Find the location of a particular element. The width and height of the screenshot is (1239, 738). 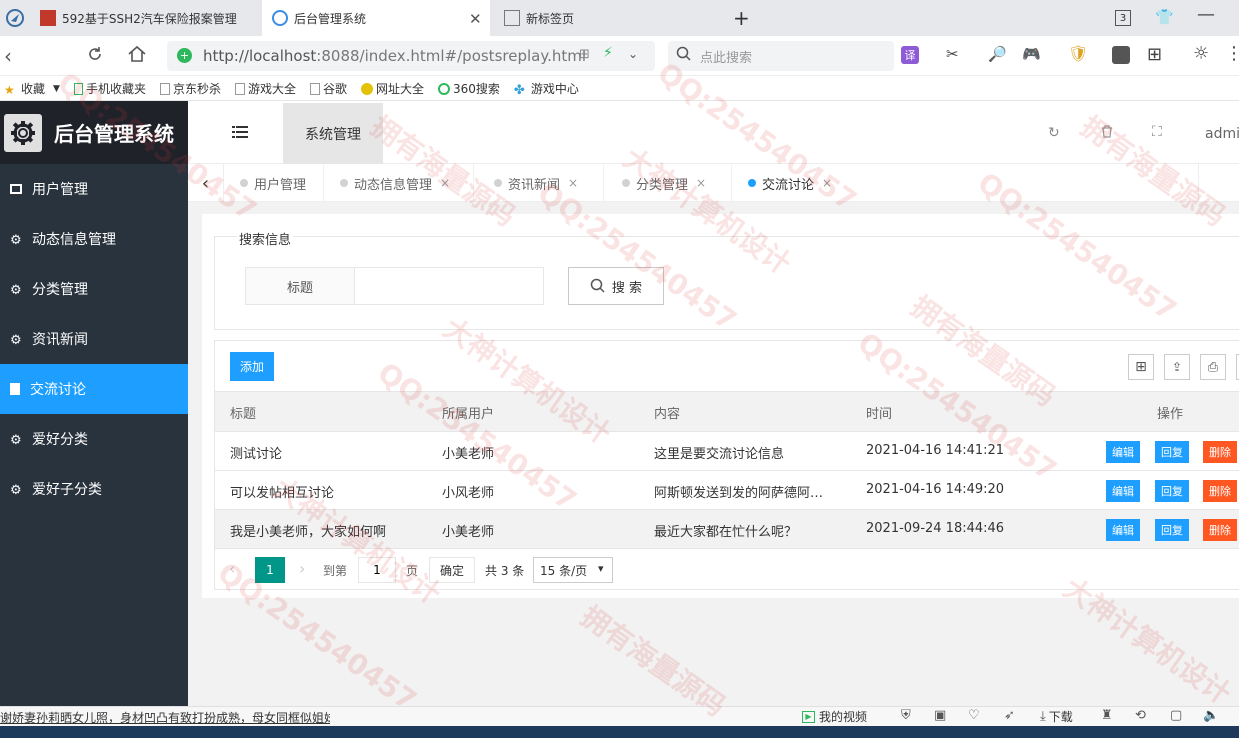

tab-discussion: 交流讨论 × is located at coordinates (797, 183).